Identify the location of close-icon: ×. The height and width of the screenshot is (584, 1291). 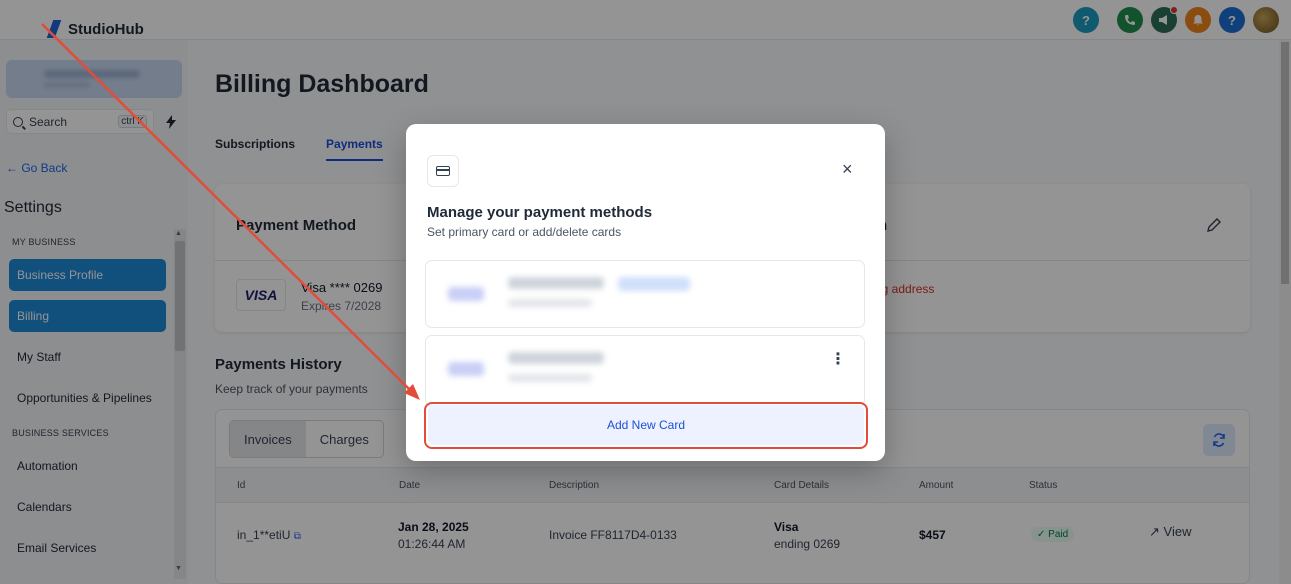
(847, 169).